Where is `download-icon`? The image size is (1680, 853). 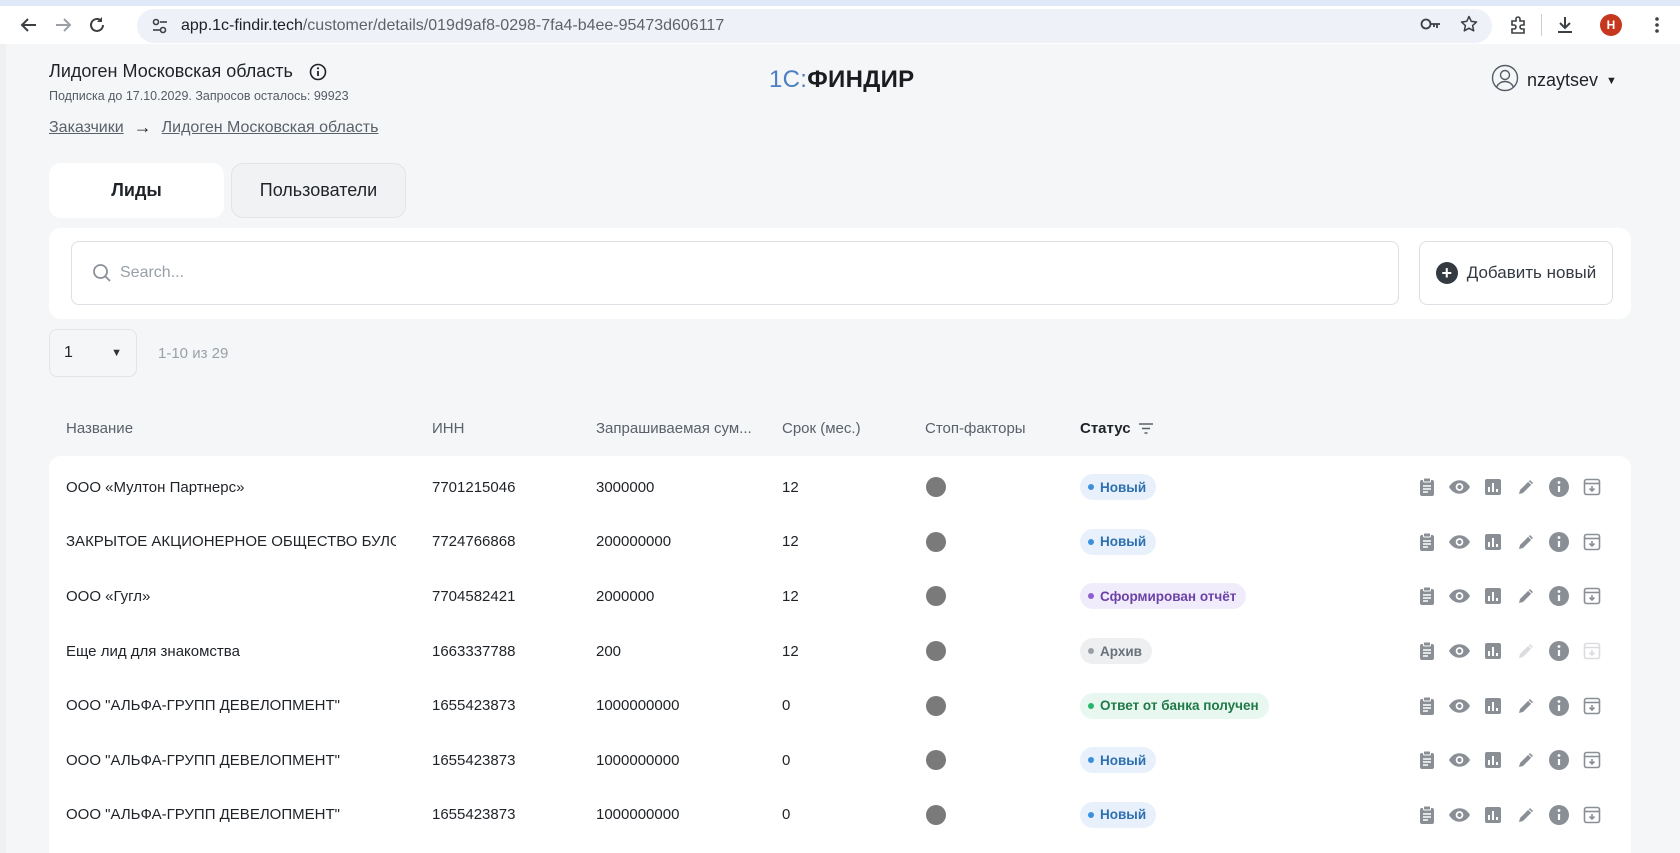
download-icon is located at coordinates (1565, 25).